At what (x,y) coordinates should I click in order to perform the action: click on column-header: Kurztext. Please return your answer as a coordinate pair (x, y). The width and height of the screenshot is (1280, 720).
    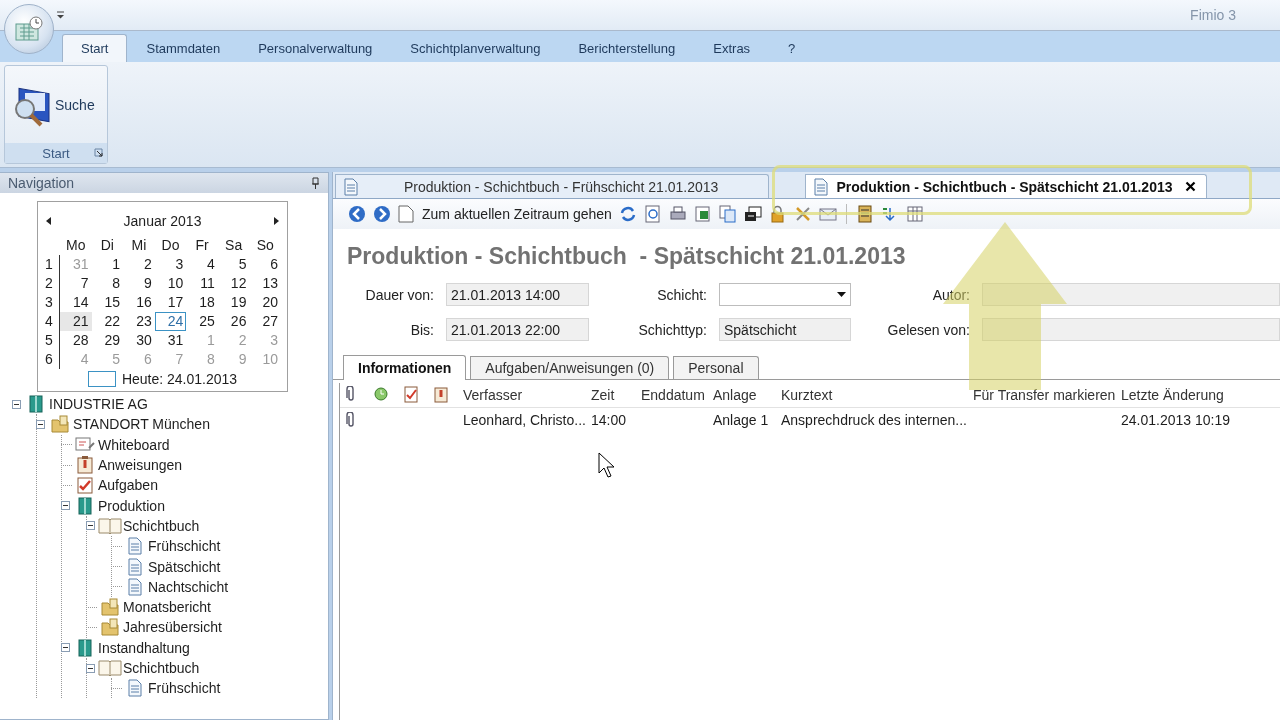
    Looking at the image, I should click on (874, 395).